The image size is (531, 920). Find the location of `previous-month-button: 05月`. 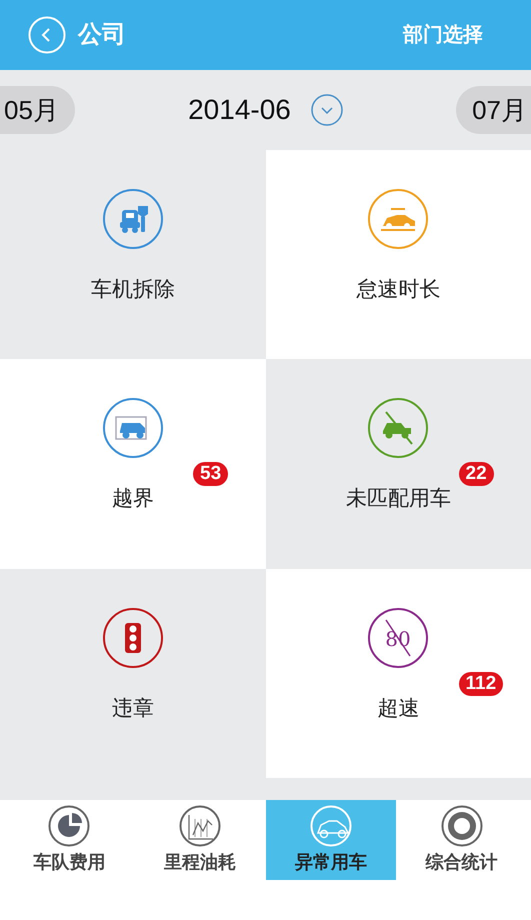

previous-month-button: 05月 is located at coordinates (37, 110).